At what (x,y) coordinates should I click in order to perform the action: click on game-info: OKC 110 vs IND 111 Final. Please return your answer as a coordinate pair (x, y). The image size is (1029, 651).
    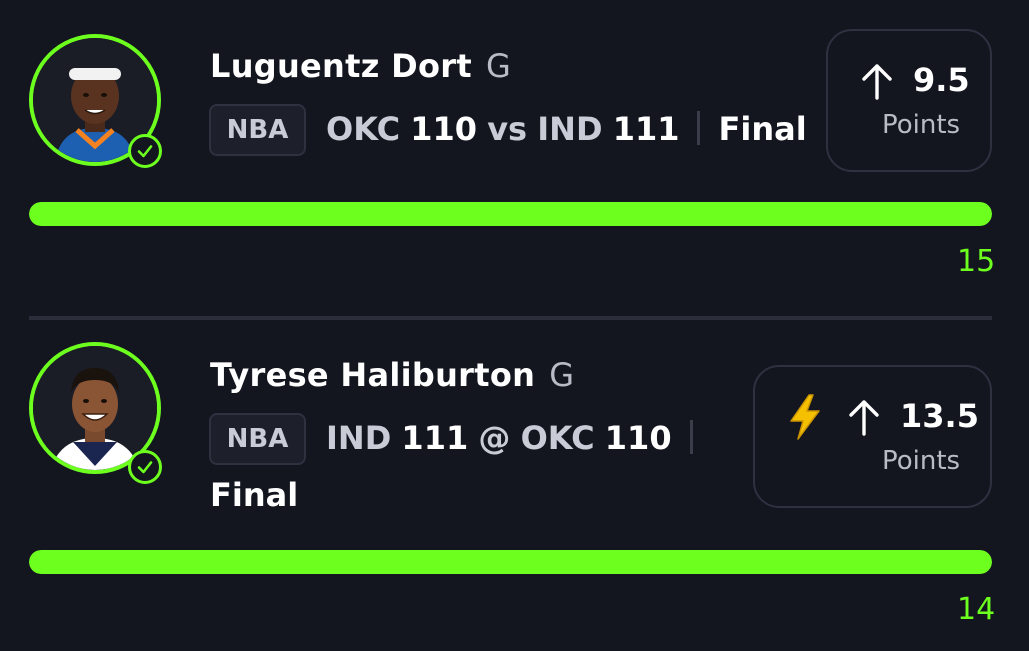
    Looking at the image, I should click on (566, 129).